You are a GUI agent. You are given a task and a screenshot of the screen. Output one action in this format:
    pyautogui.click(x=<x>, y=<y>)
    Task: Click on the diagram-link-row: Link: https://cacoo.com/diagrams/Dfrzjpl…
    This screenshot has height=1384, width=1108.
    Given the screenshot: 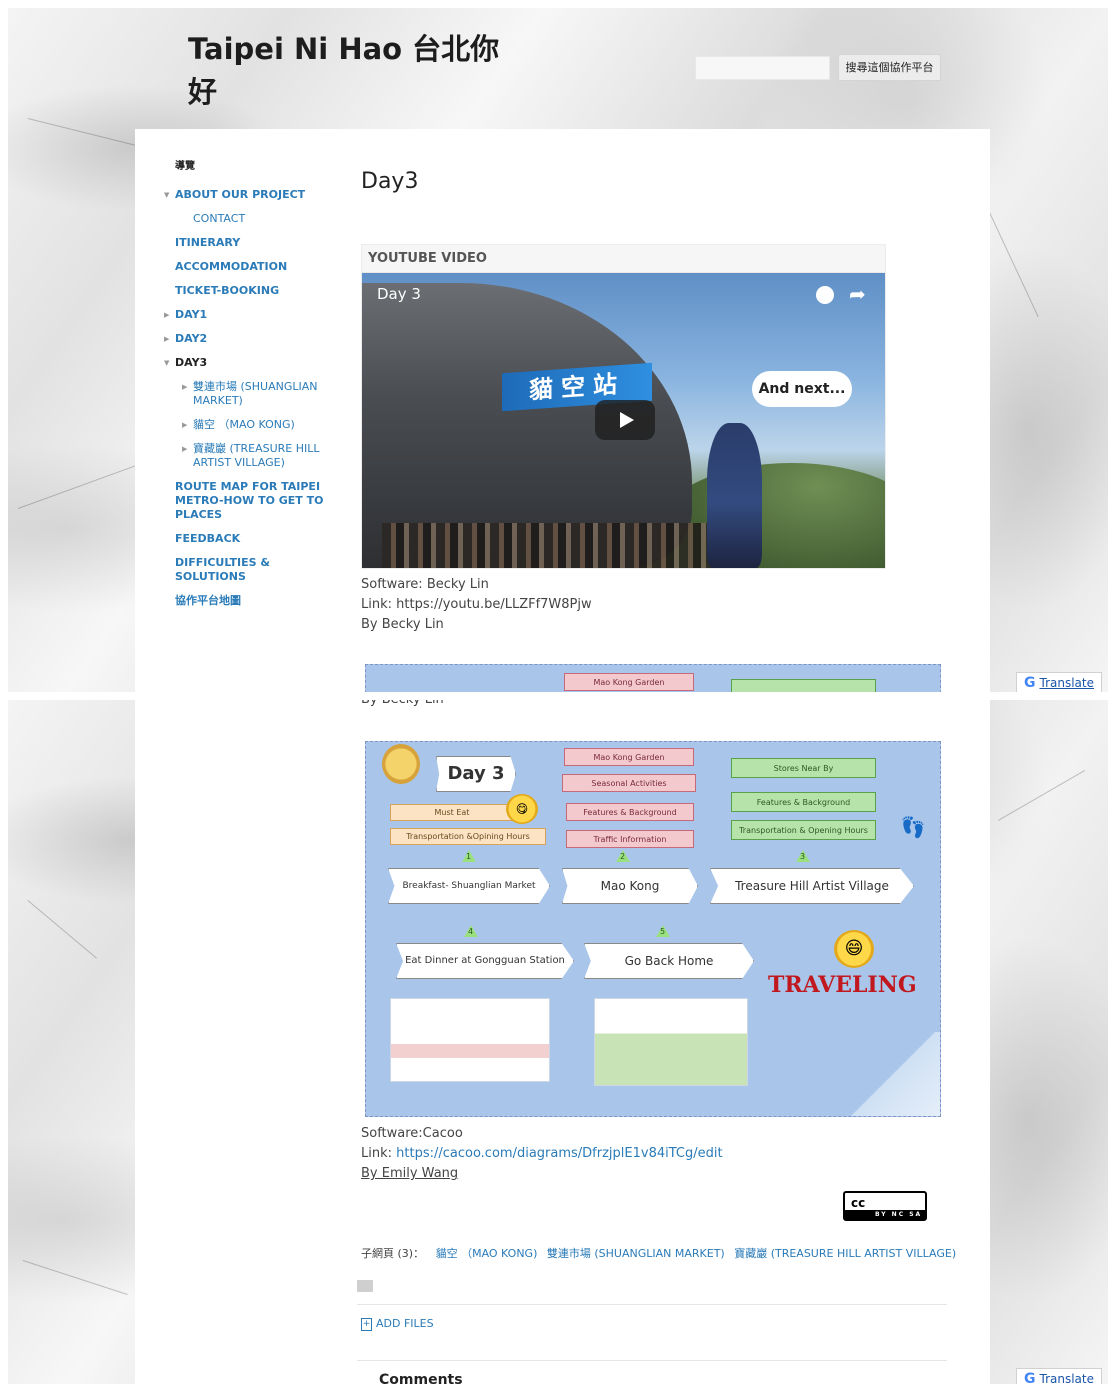 What is the action you would take?
    pyautogui.click(x=542, y=1154)
    